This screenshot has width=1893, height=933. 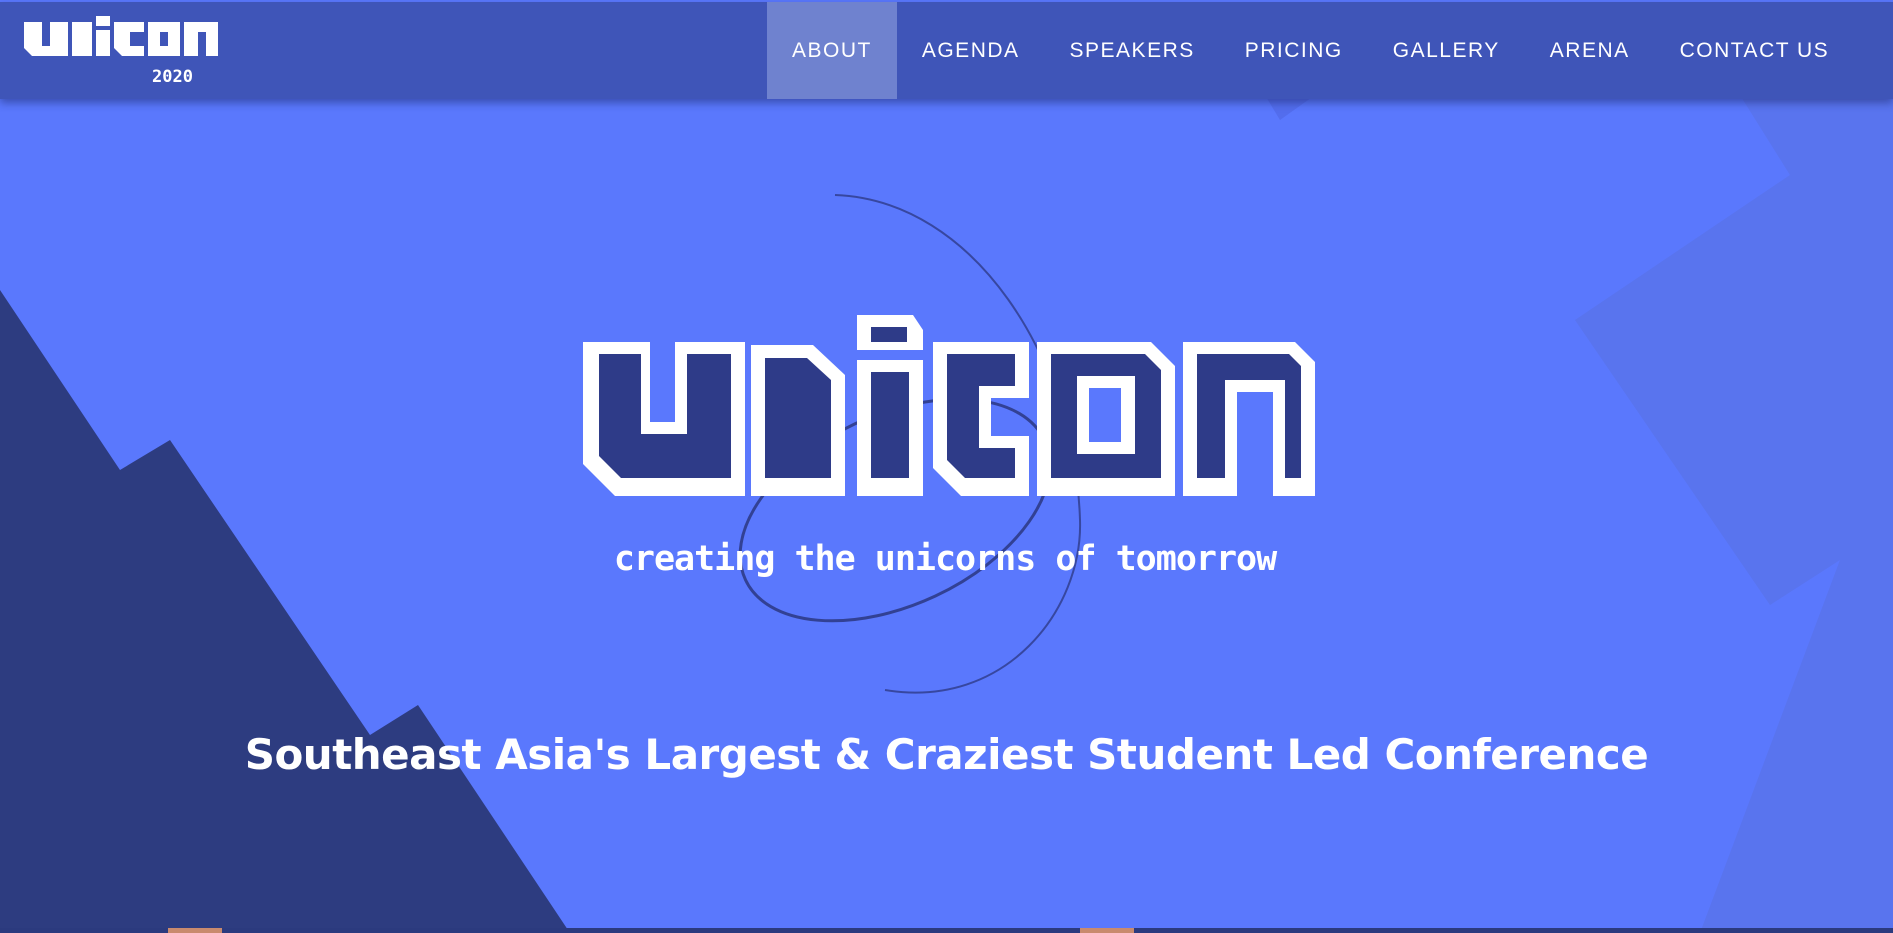 I want to click on logo-year: 2020, so click(x=172, y=77).